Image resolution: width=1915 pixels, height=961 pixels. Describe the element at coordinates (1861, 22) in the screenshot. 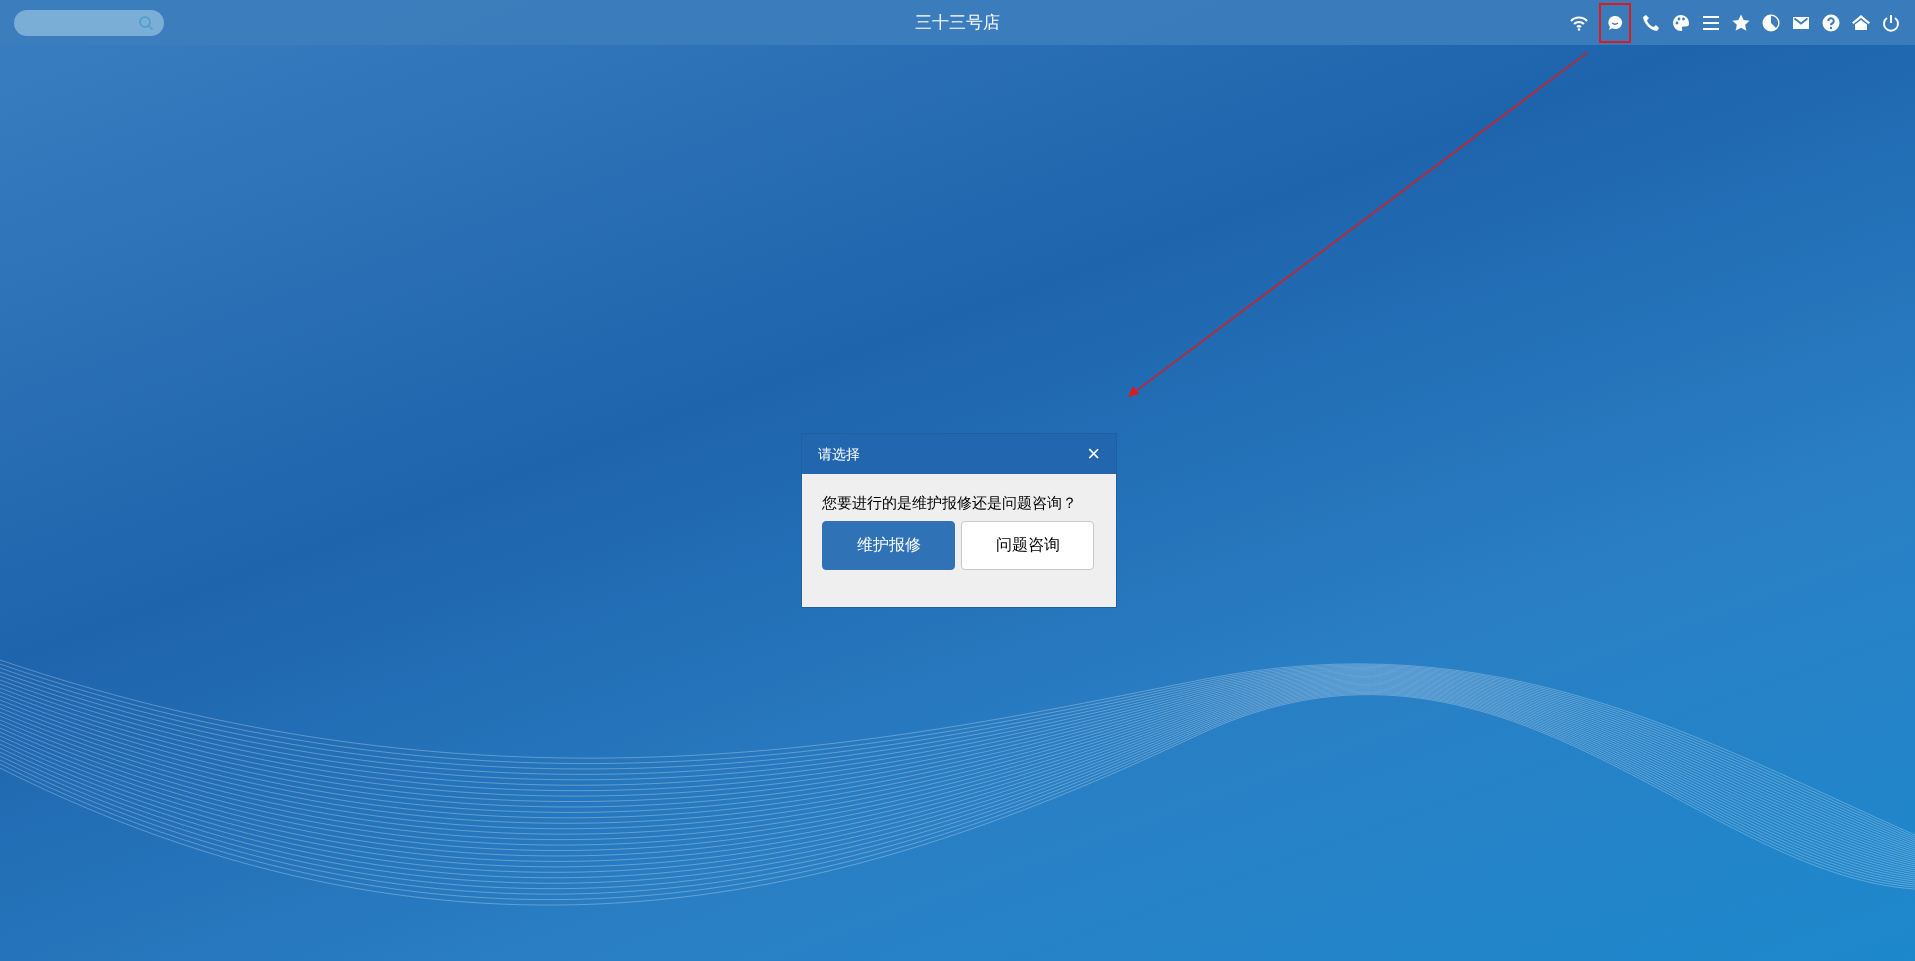

I see `home-icon` at that location.